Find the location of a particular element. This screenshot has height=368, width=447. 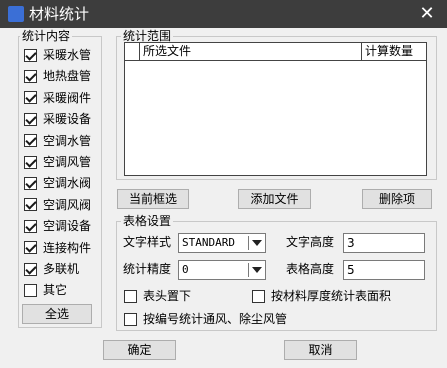

content-option-label: 空调水阀 is located at coordinates (67, 183).